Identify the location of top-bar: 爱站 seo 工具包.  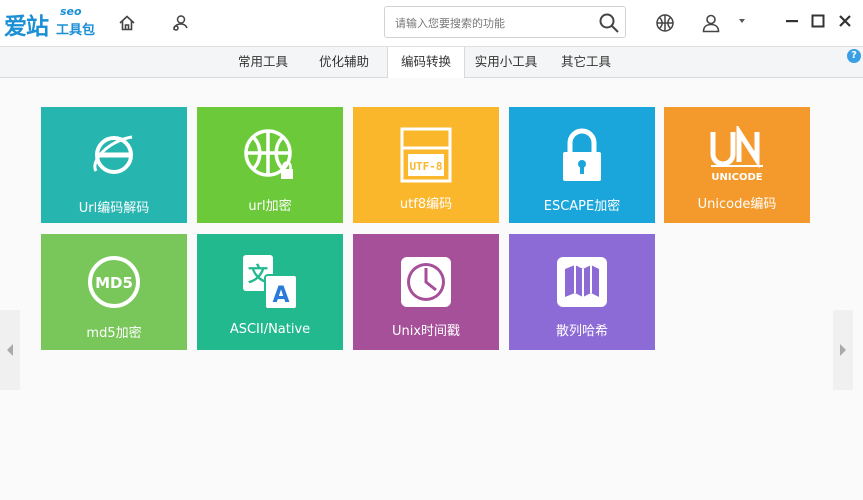
(431, 23).